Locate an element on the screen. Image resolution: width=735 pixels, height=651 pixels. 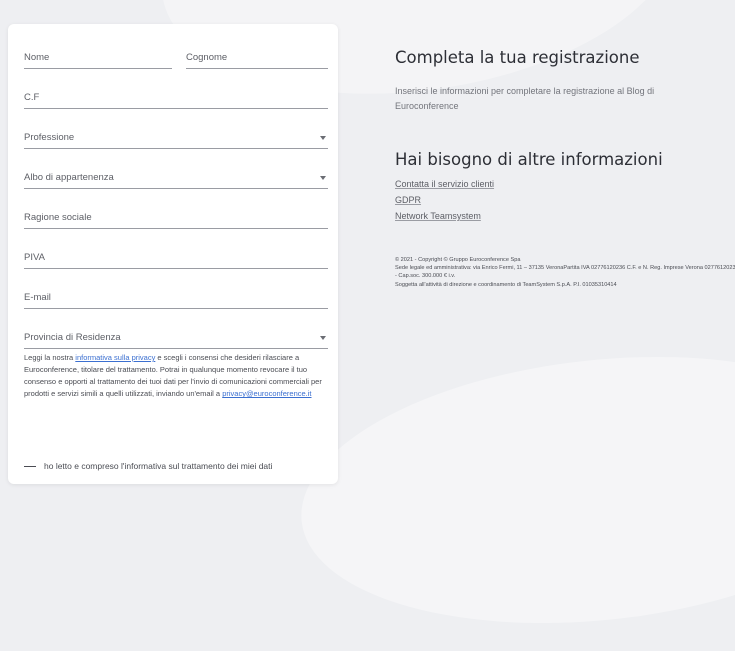
professione-placeholder: Professione is located at coordinates (49, 137).